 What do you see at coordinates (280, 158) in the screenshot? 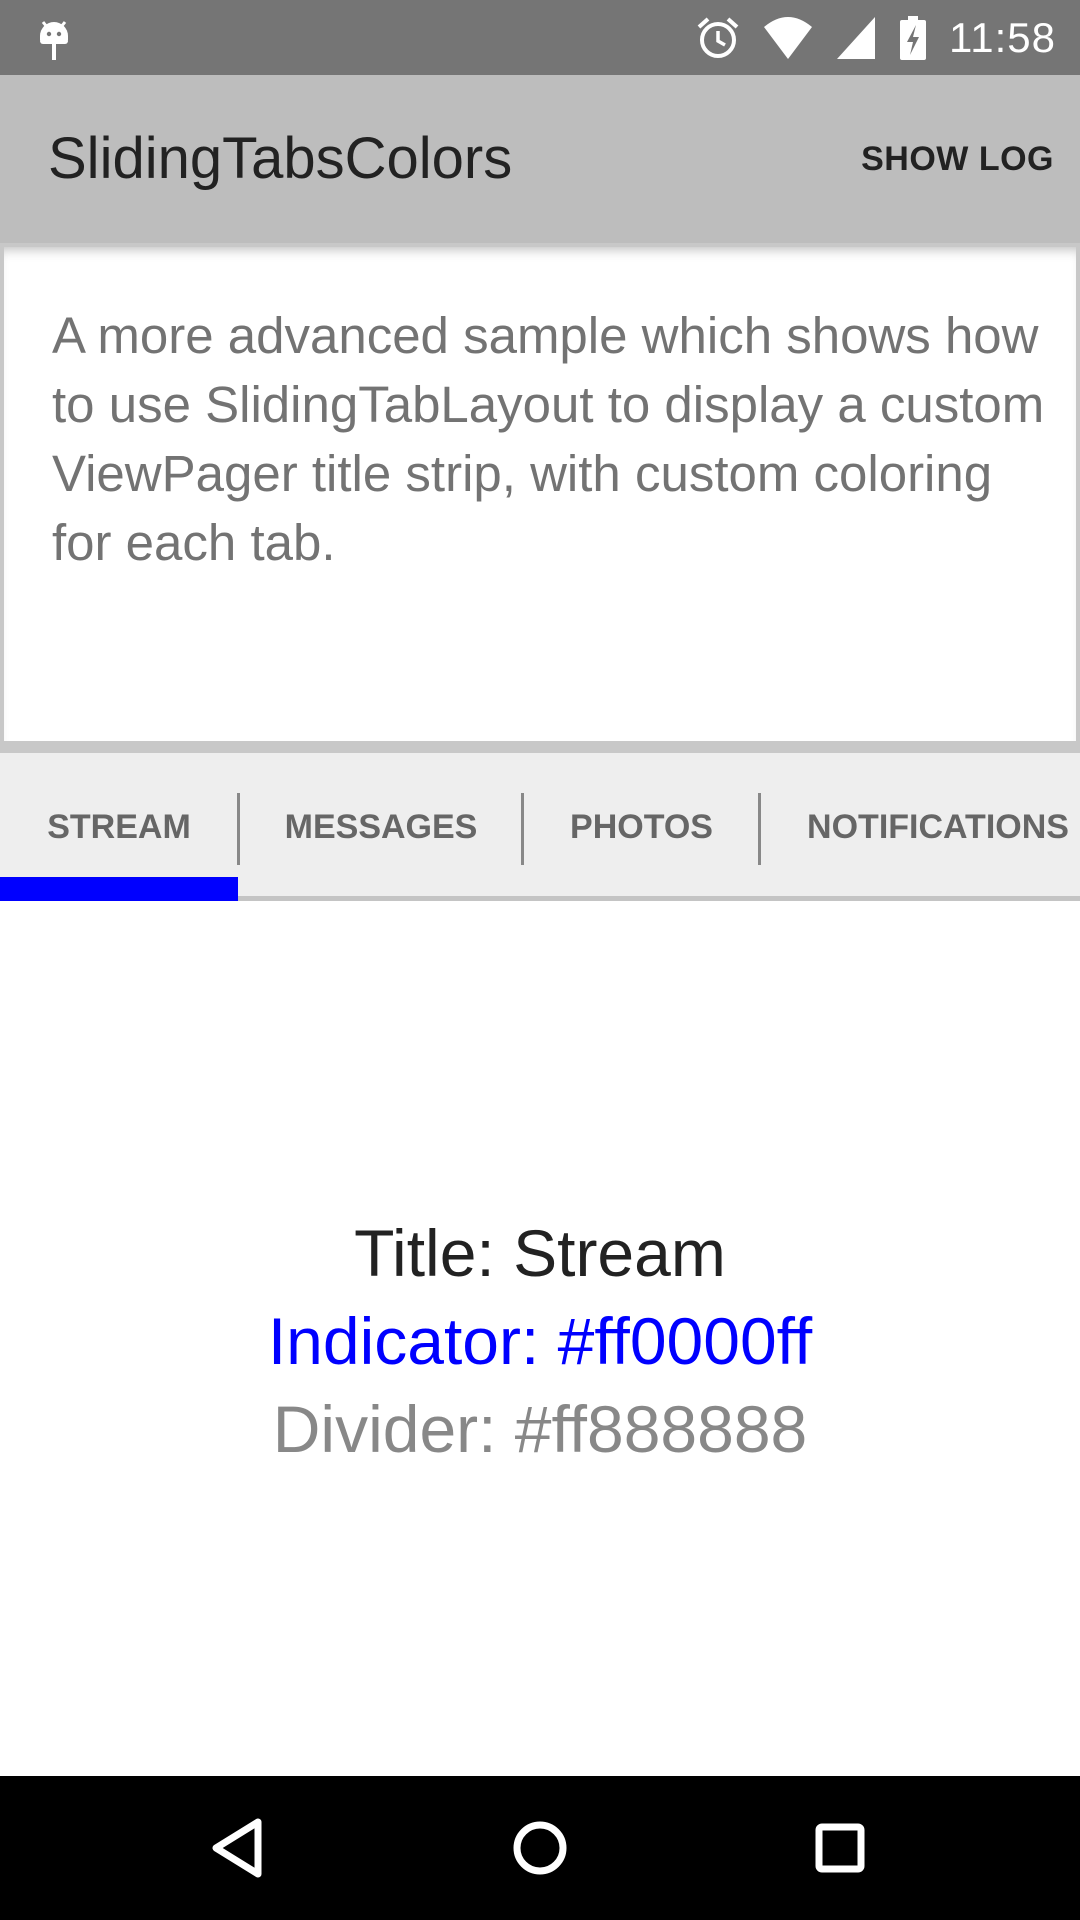
I see `app-title: SlidingTabsColors` at bounding box center [280, 158].